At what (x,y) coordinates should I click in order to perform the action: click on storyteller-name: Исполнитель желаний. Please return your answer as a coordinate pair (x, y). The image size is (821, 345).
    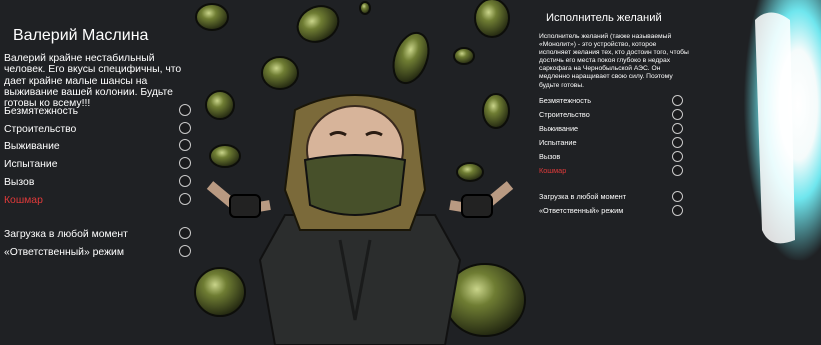
    Looking at the image, I should click on (604, 18).